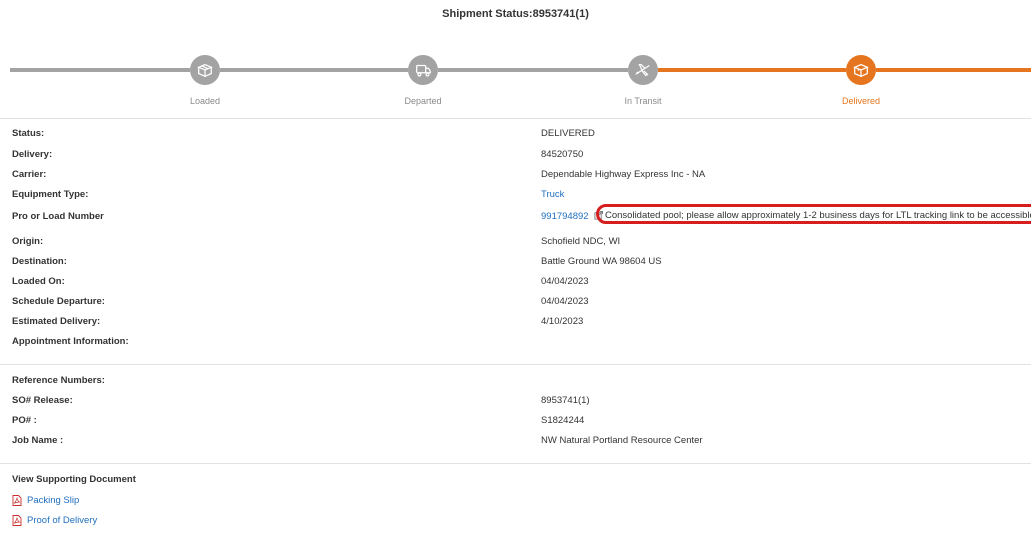 The image size is (1031, 533). What do you see at coordinates (423, 101) in the screenshot?
I see `step-label-departed: Departed` at bounding box center [423, 101].